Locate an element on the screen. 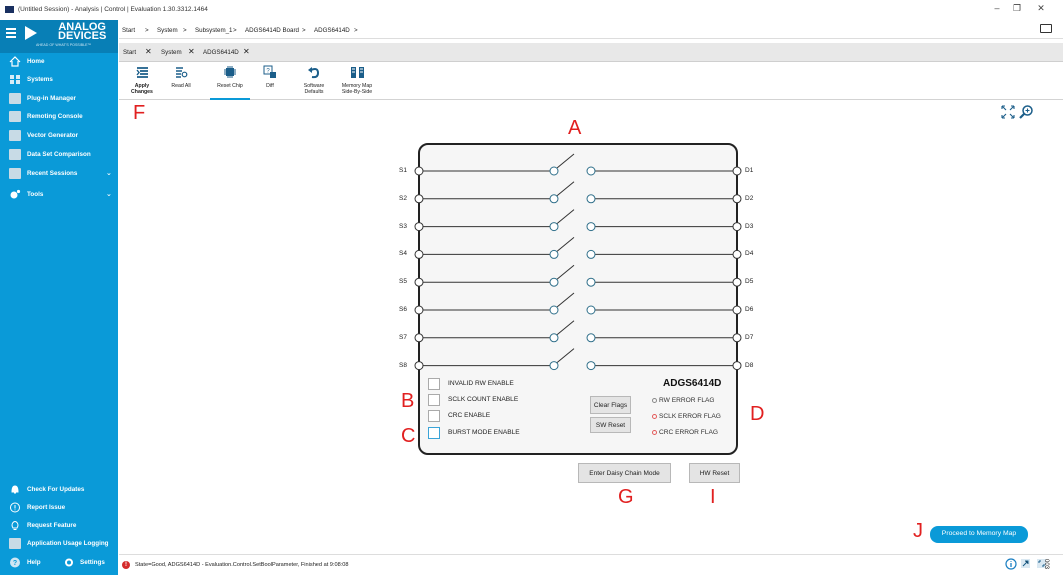 This screenshot has height=575, width=1063. drain-pin-label: D2 is located at coordinates (749, 198).